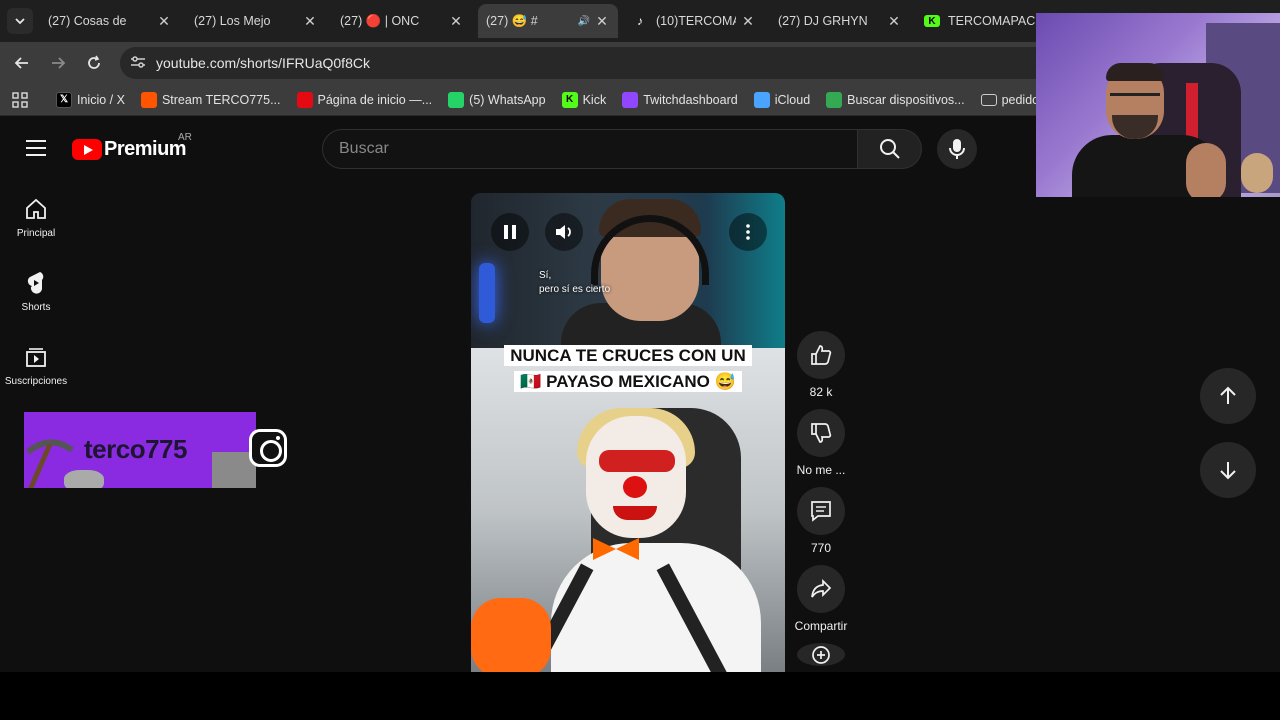 The width and height of the screenshot is (1280, 720). Describe the element at coordinates (548, 21) in the screenshot. I see `browser-tab: (27) 😅 # 🔊 ✕` at that location.